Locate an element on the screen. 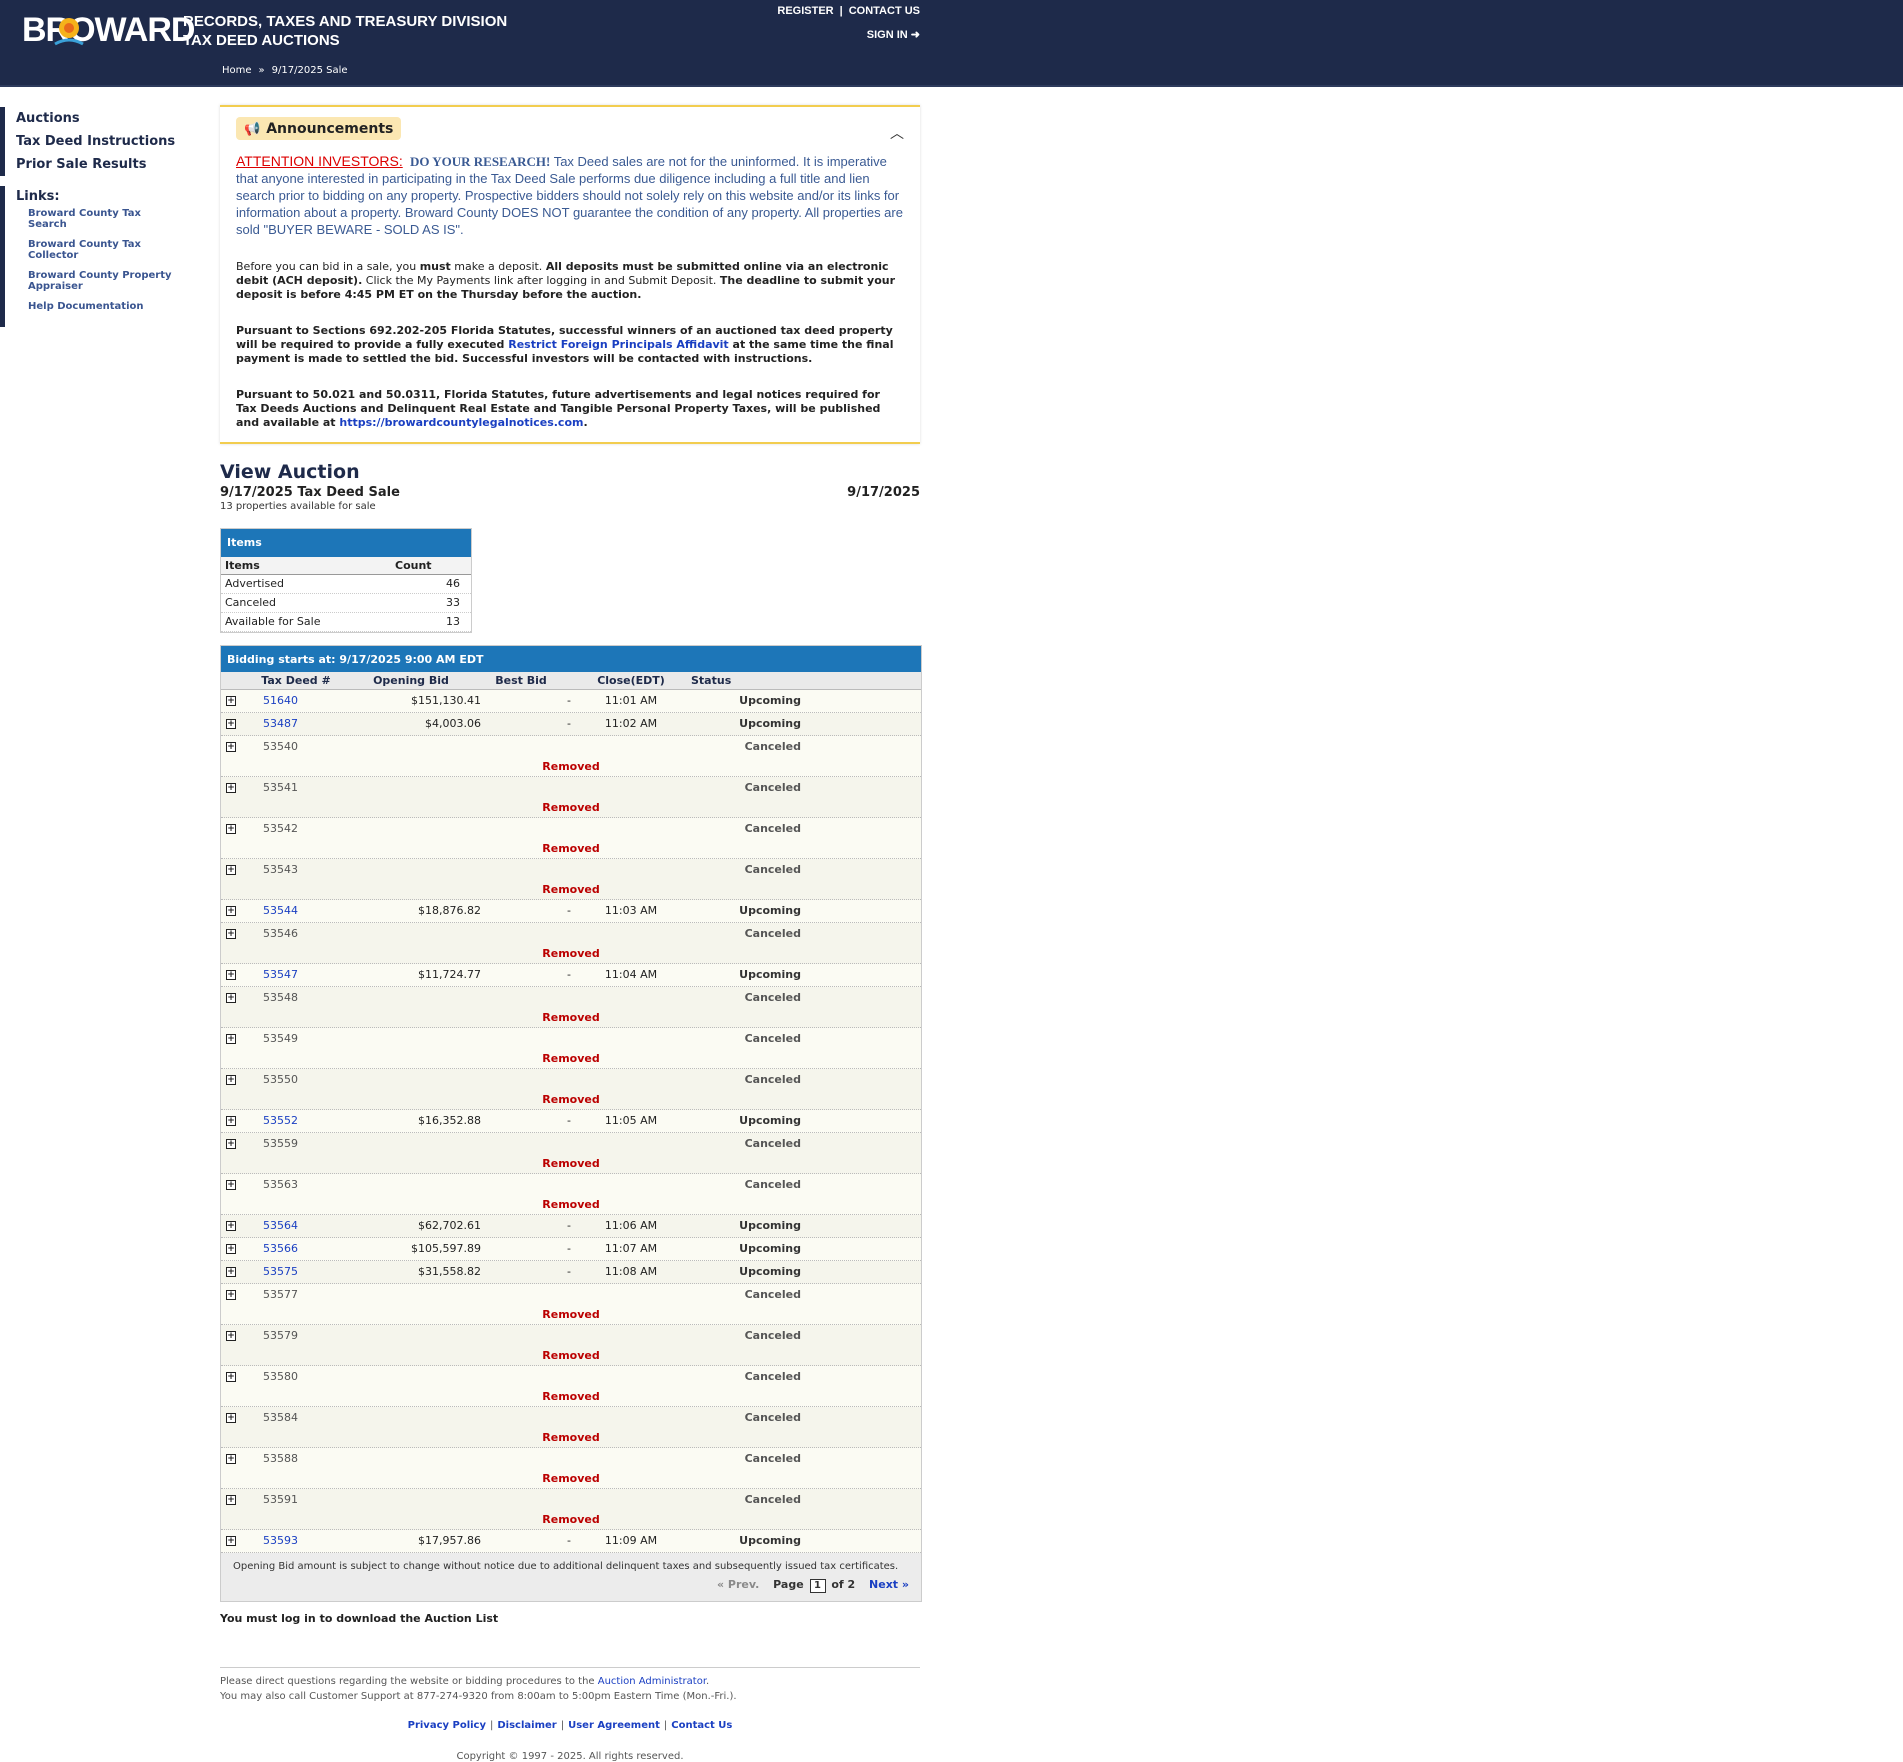 The image size is (1903, 1762). col-opening-bid: Opening Bid is located at coordinates (411, 680).